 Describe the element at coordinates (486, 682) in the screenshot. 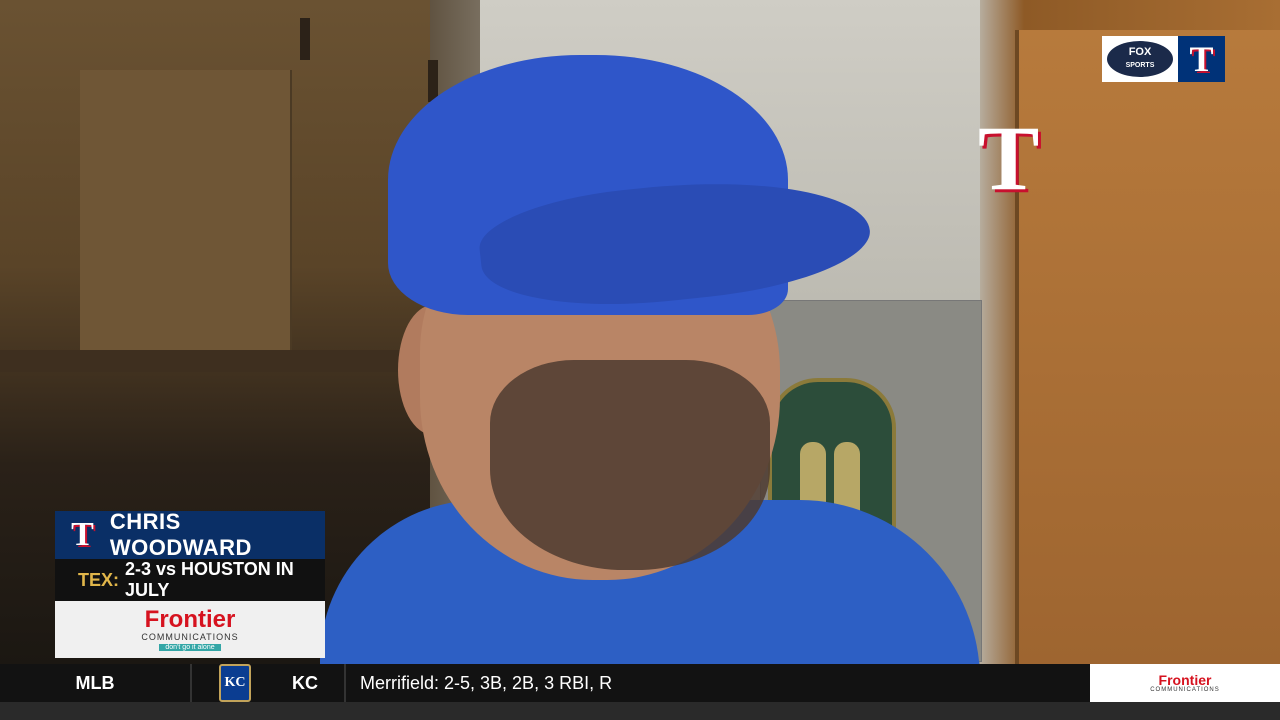

I see `ticker-text: Merrifield: 2-5, 3B, 2B, 3 RBI, R` at that location.